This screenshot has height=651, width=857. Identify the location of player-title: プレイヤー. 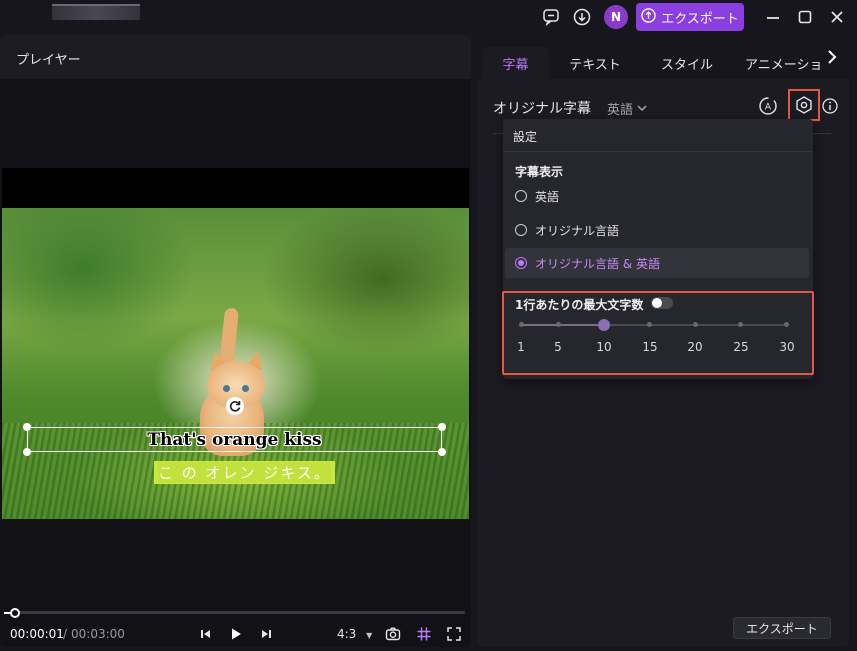
(48, 60).